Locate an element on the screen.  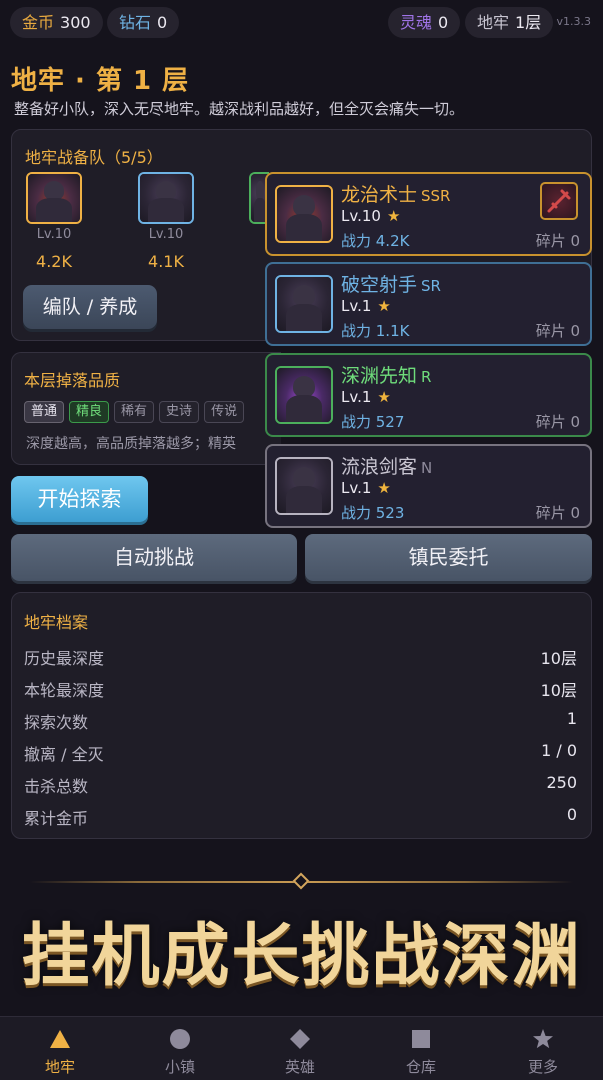
quality-chip-uncommon: 精良 is located at coordinates (89, 412).